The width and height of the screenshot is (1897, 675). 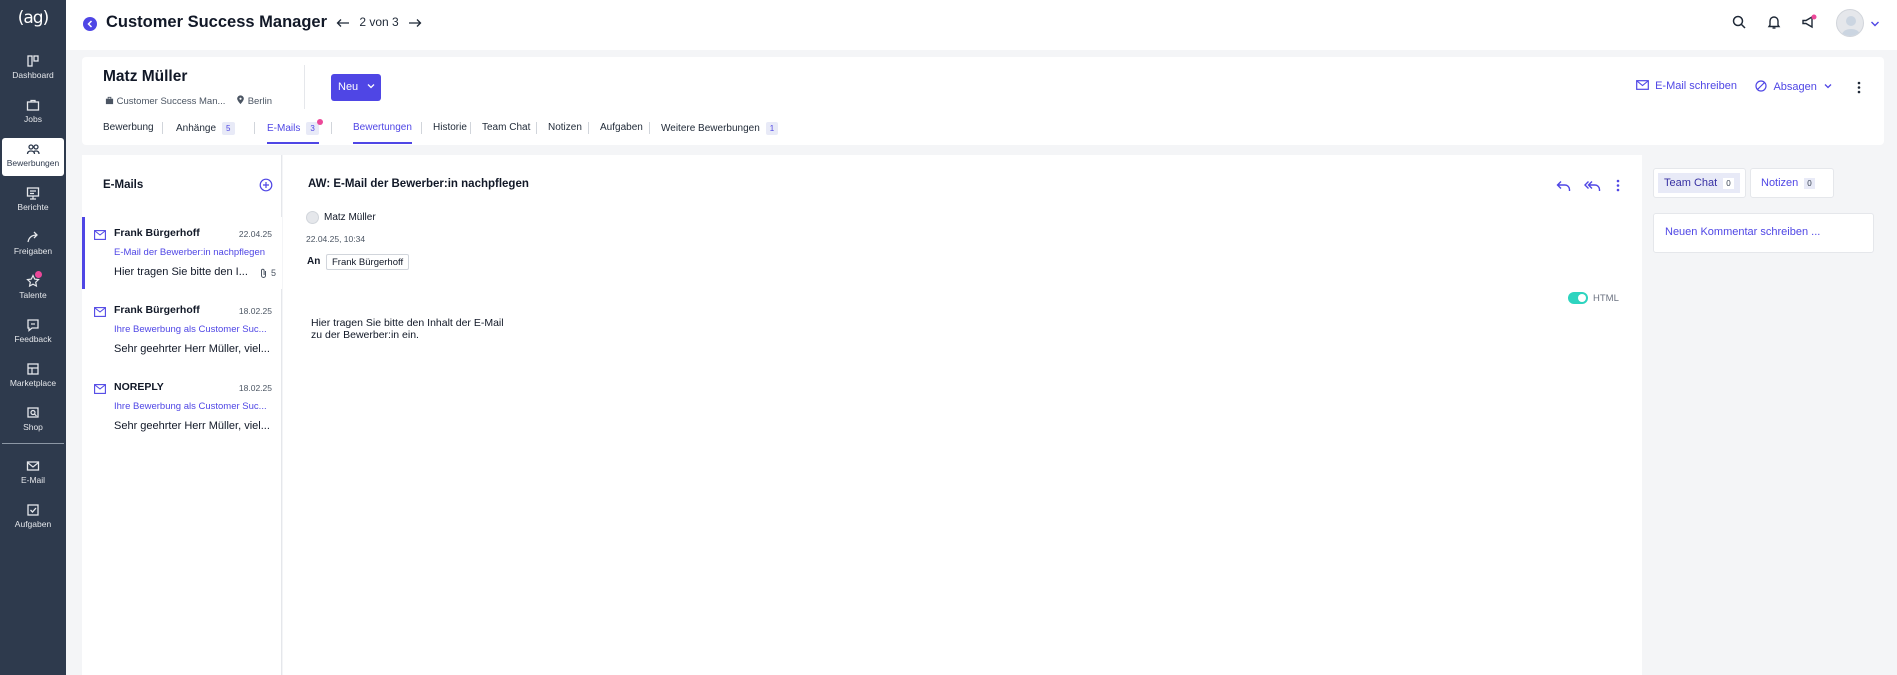 I want to click on tab-label: Notizen, so click(x=565, y=127).